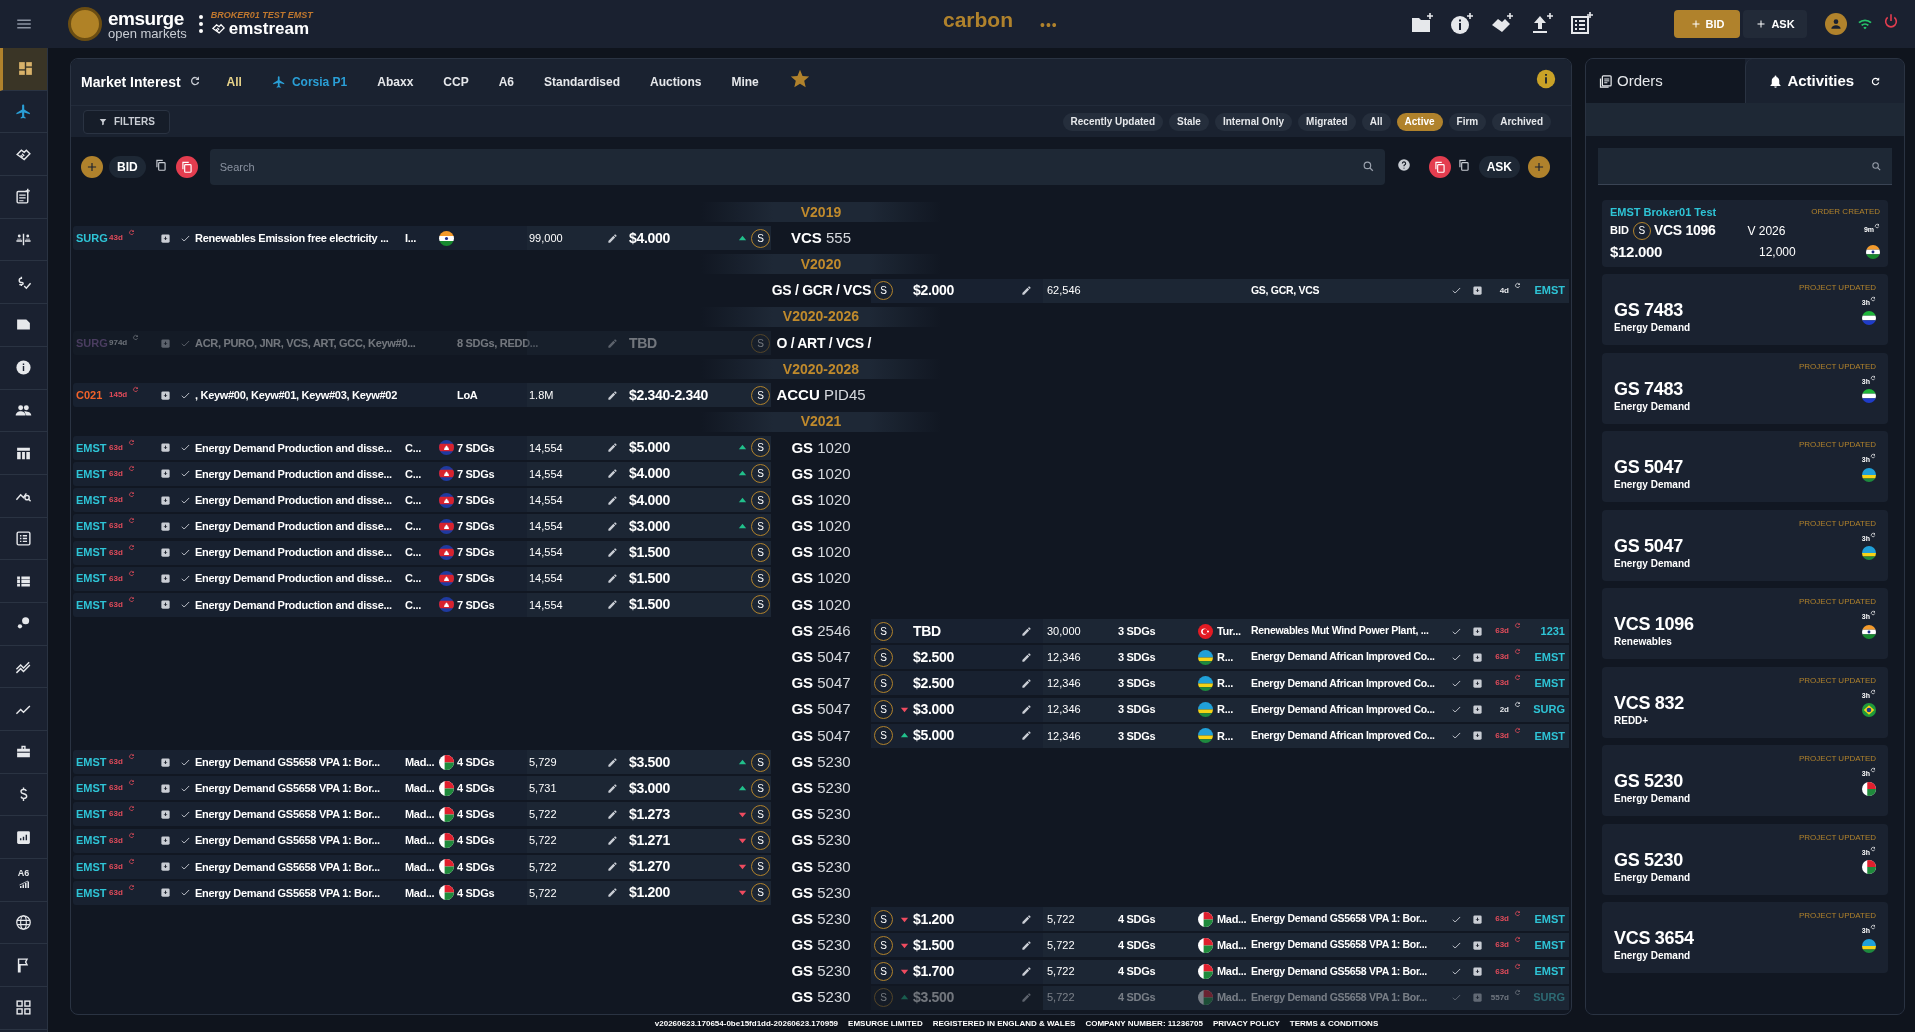 The image size is (1915, 1032). I want to click on bid-side-button: BID, so click(127, 167).